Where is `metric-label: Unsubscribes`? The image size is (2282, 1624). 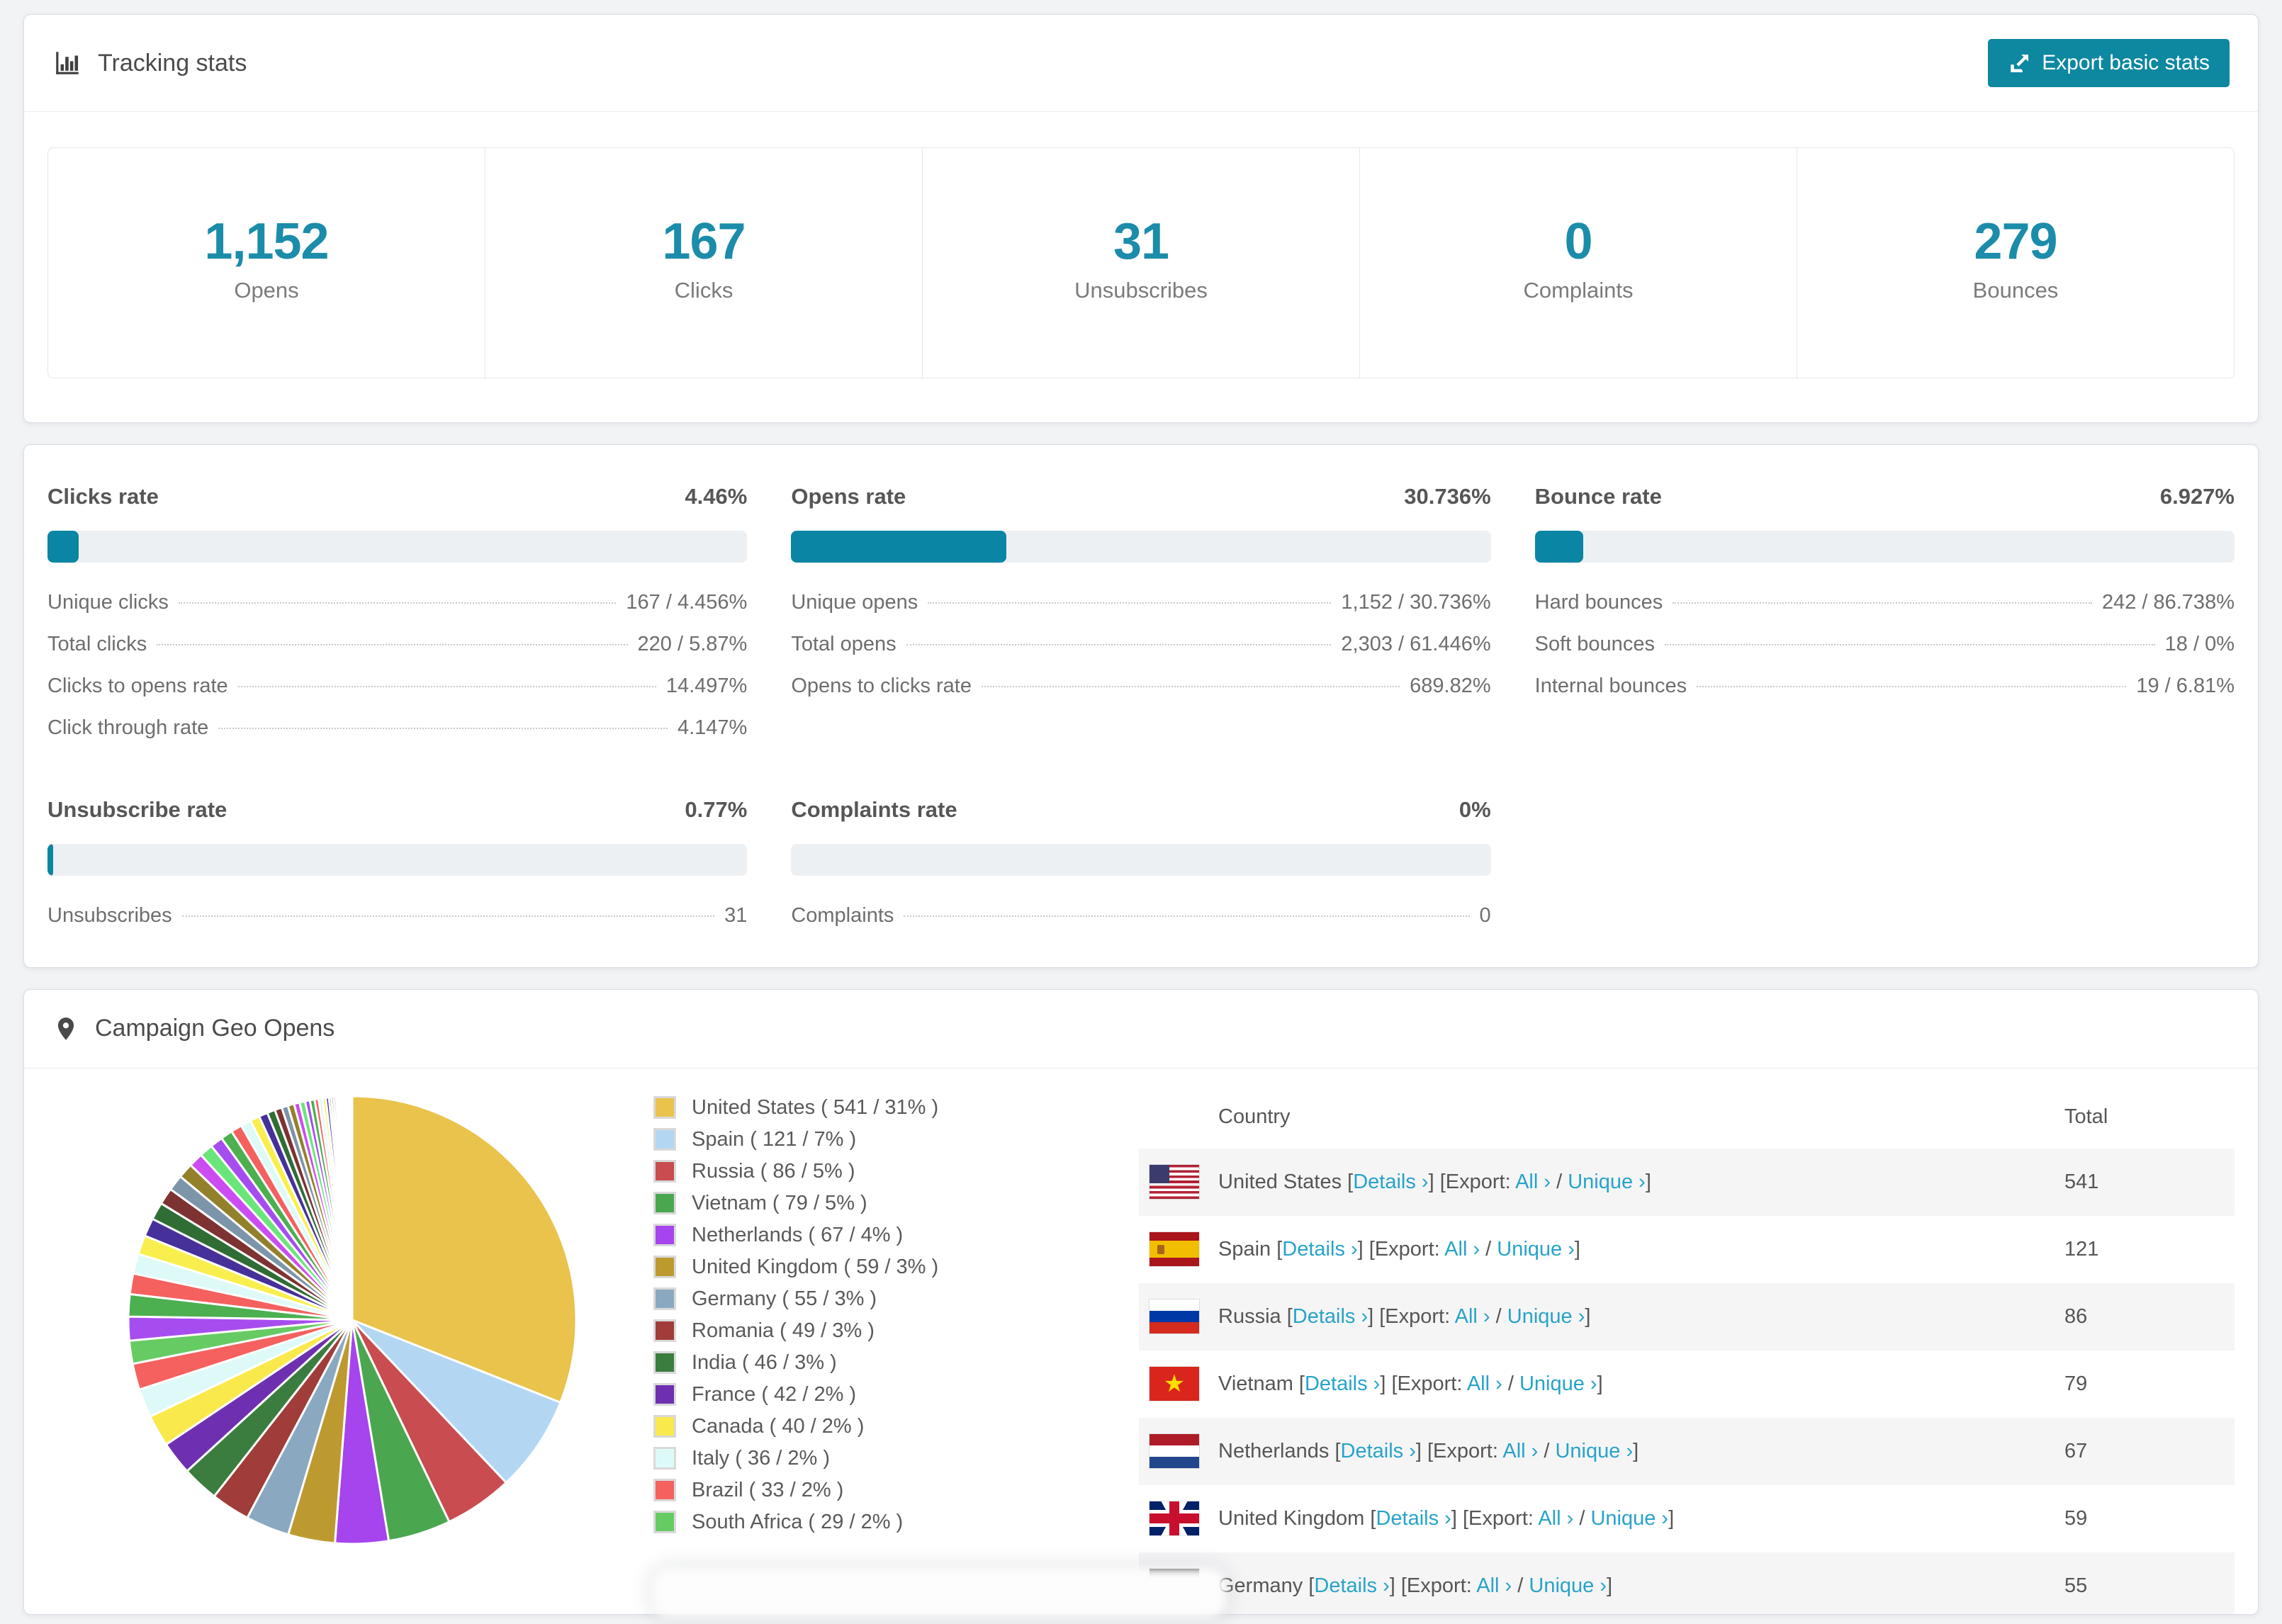 metric-label: Unsubscribes is located at coordinates (110, 915).